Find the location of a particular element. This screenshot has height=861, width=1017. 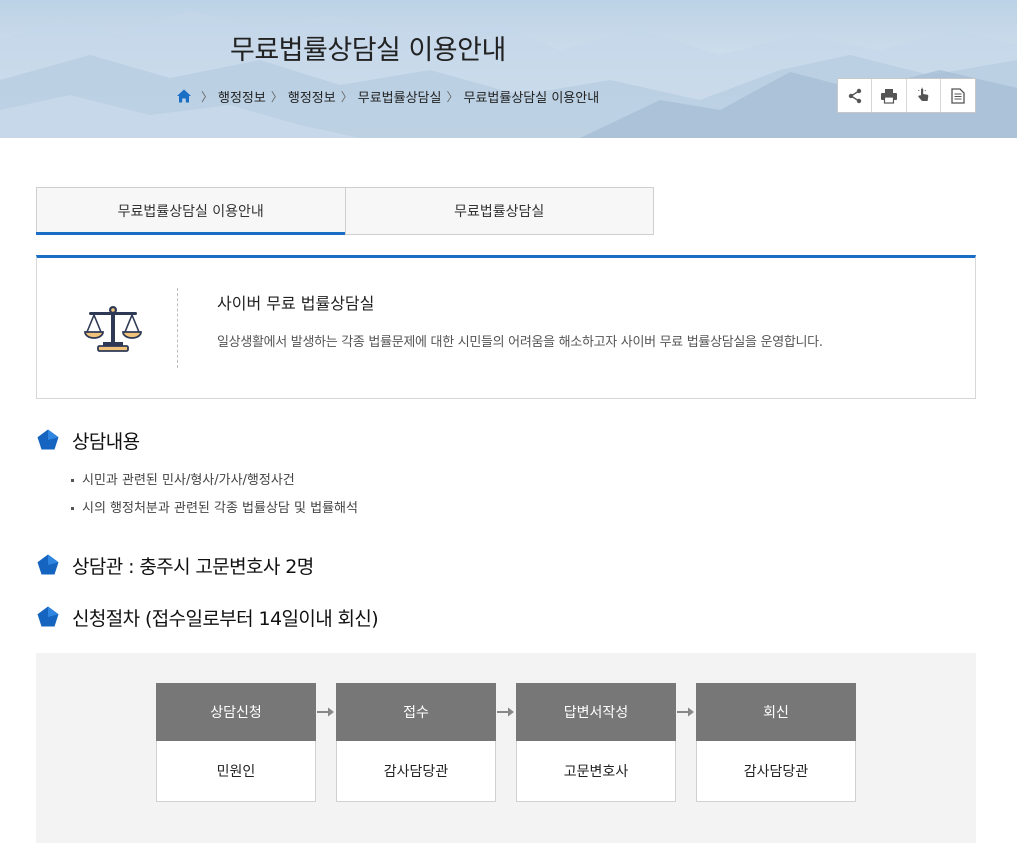

step-title: 답변서작성 is located at coordinates (596, 712).